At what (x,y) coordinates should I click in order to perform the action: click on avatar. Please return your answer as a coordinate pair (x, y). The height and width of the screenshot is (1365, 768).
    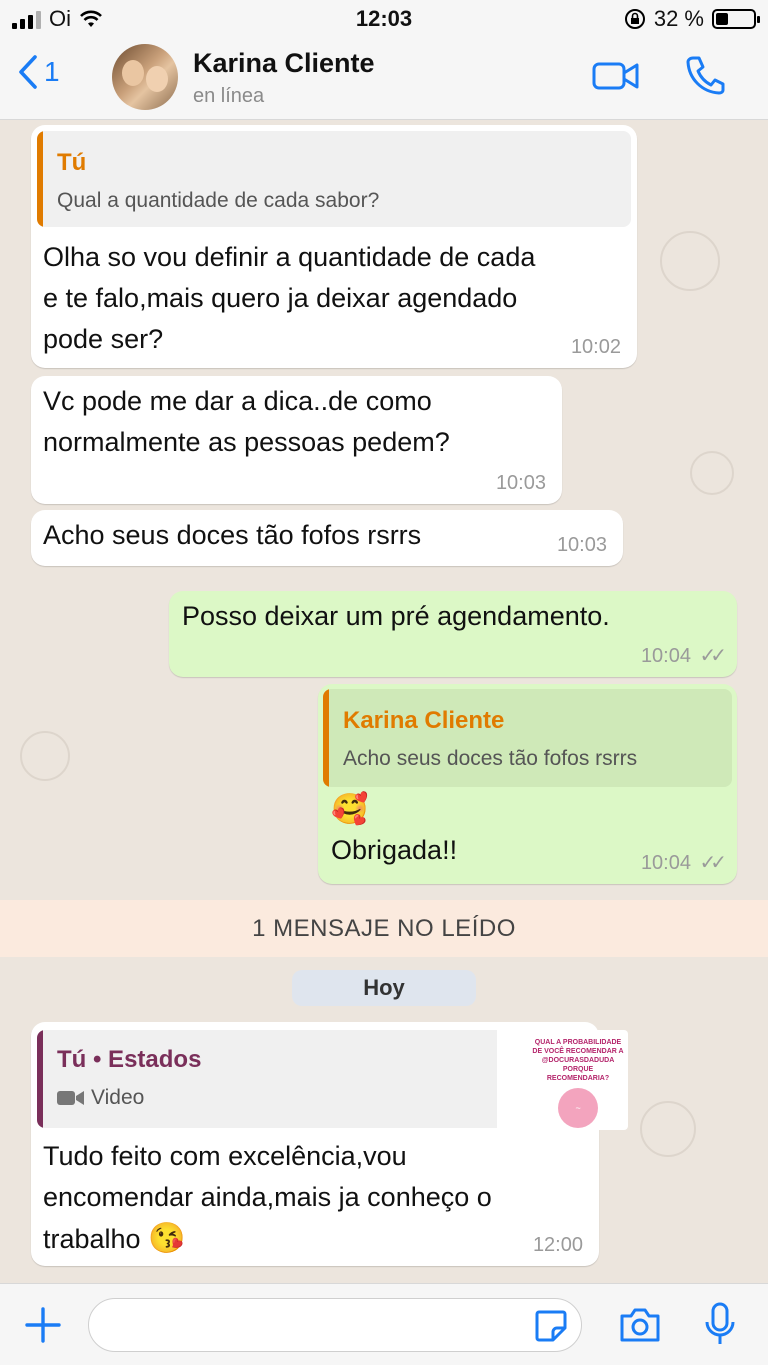
    Looking at the image, I should click on (145, 77).